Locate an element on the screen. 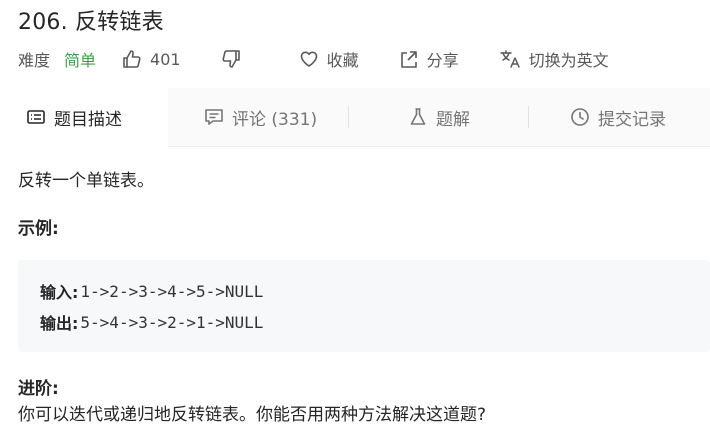 The height and width of the screenshot is (446, 710). tab-solutions: 题解 is located at coordinates (439, 117).